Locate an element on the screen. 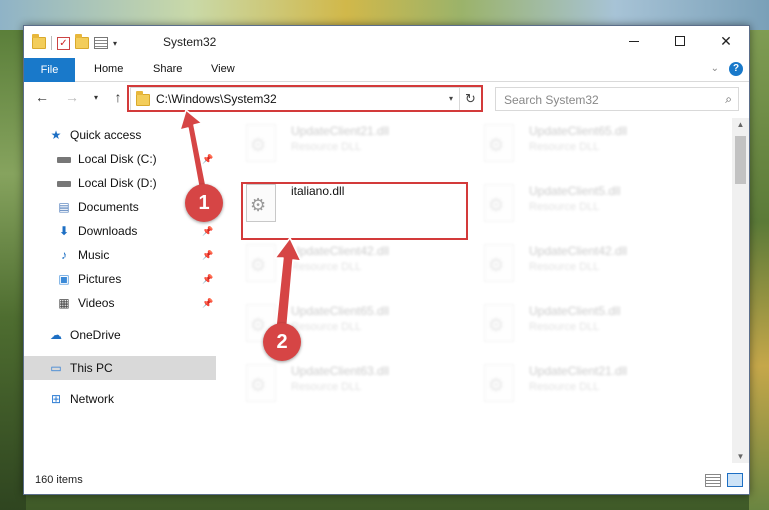 Image resolution: width=769 pixels, height=510 pixels. tab-share: Share is located at coordinates (167, 69).